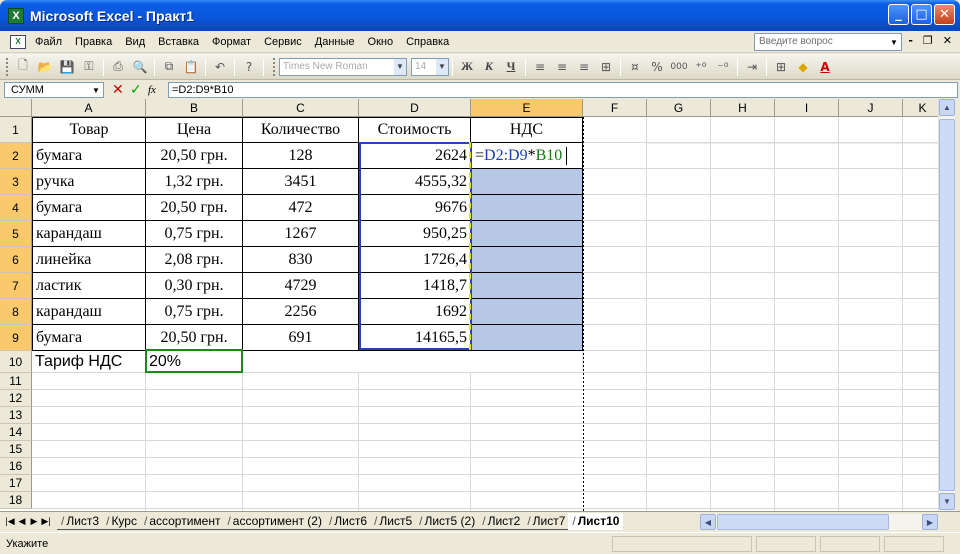 The width and height of the screenshot is (960, 554). Describe the element at coordinates (527, 156) in the screenshot. I see `active-cell-e2: = D2:D9 * B10` at that location.